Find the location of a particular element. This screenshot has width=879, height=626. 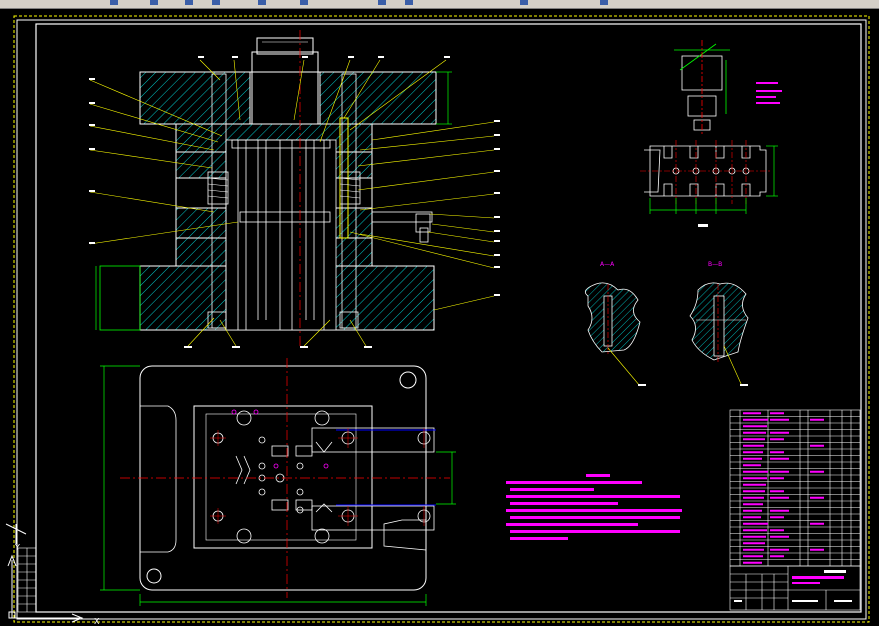

technical-requirements-notes is located at coordinates (594, 507).